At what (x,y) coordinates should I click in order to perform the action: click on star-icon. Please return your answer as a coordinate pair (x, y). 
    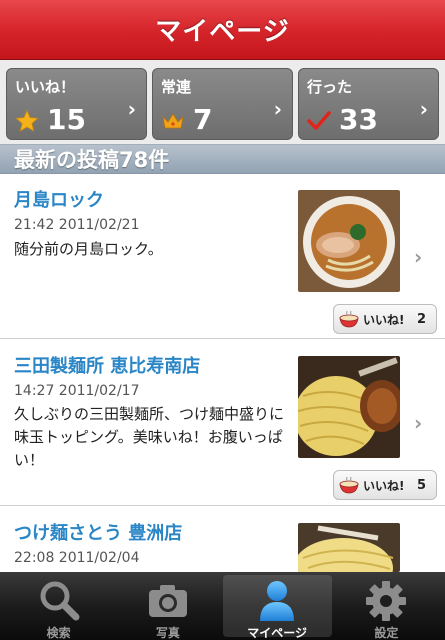
    Looking at the image, I should click on (27, 120).